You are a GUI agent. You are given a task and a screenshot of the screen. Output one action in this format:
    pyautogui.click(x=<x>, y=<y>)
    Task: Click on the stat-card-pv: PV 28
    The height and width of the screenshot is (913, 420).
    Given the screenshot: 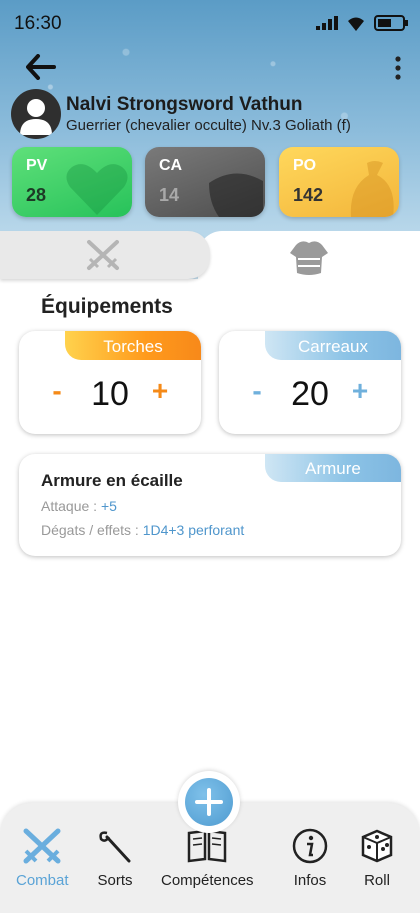 What is the action you would take?
    pyautogui.click(x=72, y=182)
    